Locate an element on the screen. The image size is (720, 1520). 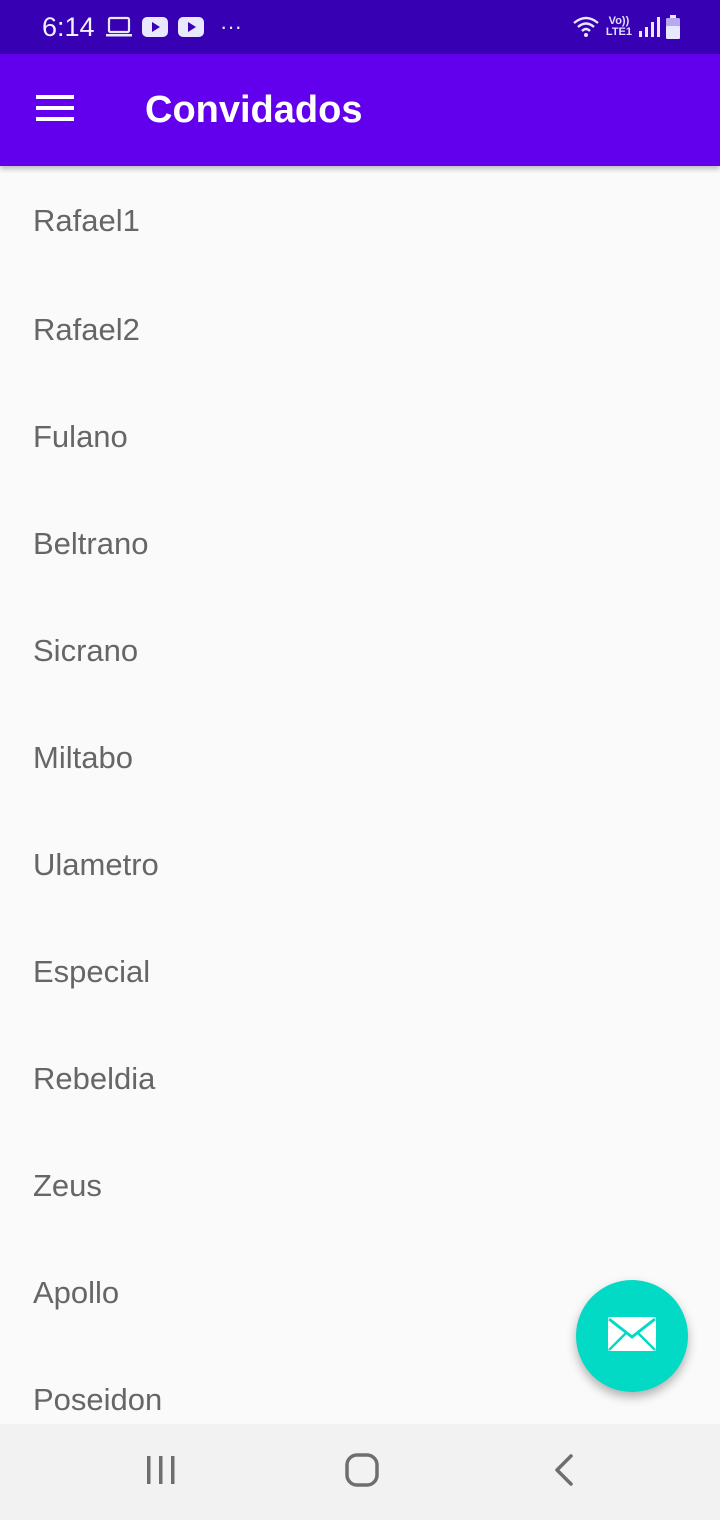
status-system-icons: Vo)) LTE1 is located at coordinates (623, 27).